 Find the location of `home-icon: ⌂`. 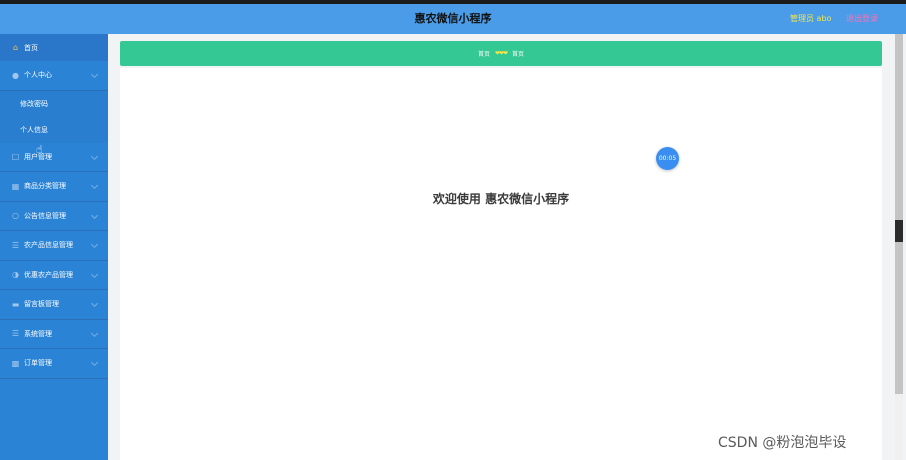

home-icon: ⌂ is located at coordinates (15, 47).